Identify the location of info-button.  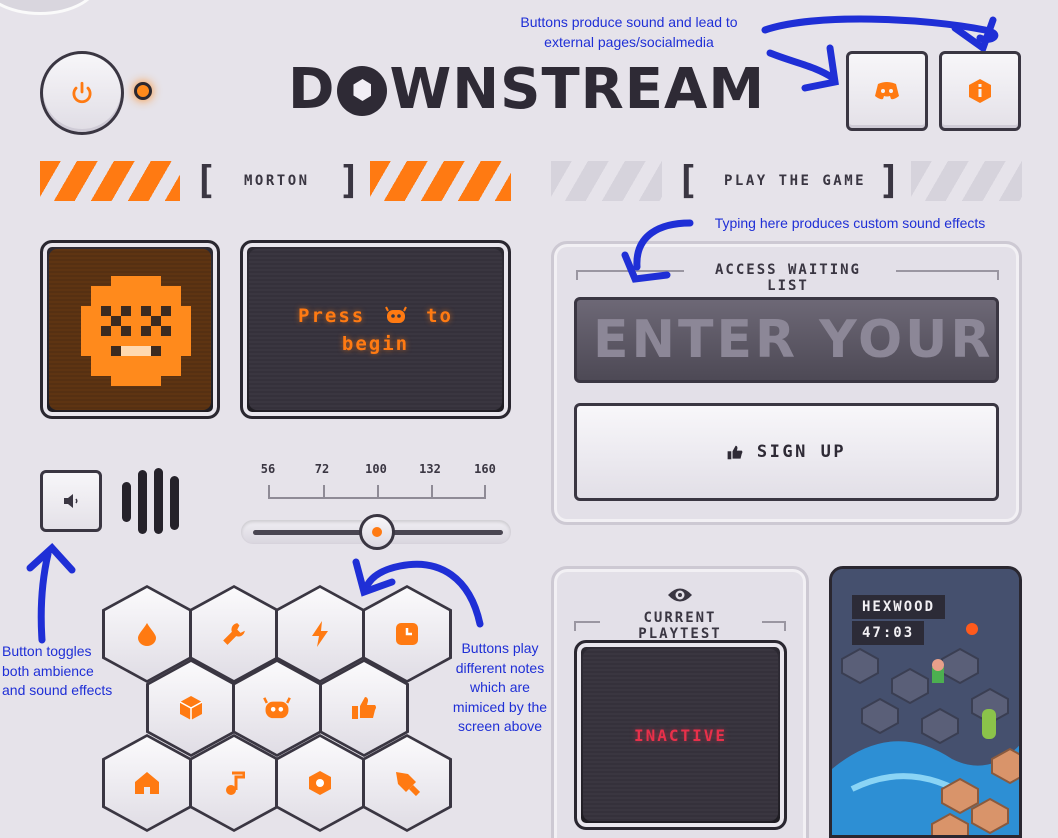
(980, 91).